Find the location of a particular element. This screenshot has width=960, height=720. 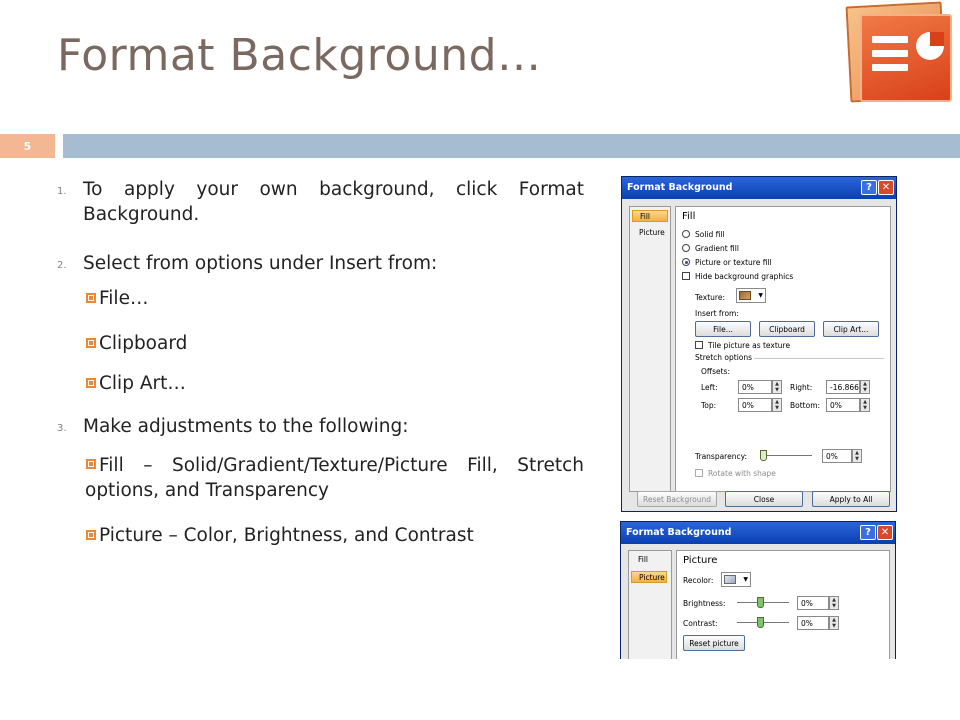

slide-number-badge: 5 is located at coordinates (27, 146).